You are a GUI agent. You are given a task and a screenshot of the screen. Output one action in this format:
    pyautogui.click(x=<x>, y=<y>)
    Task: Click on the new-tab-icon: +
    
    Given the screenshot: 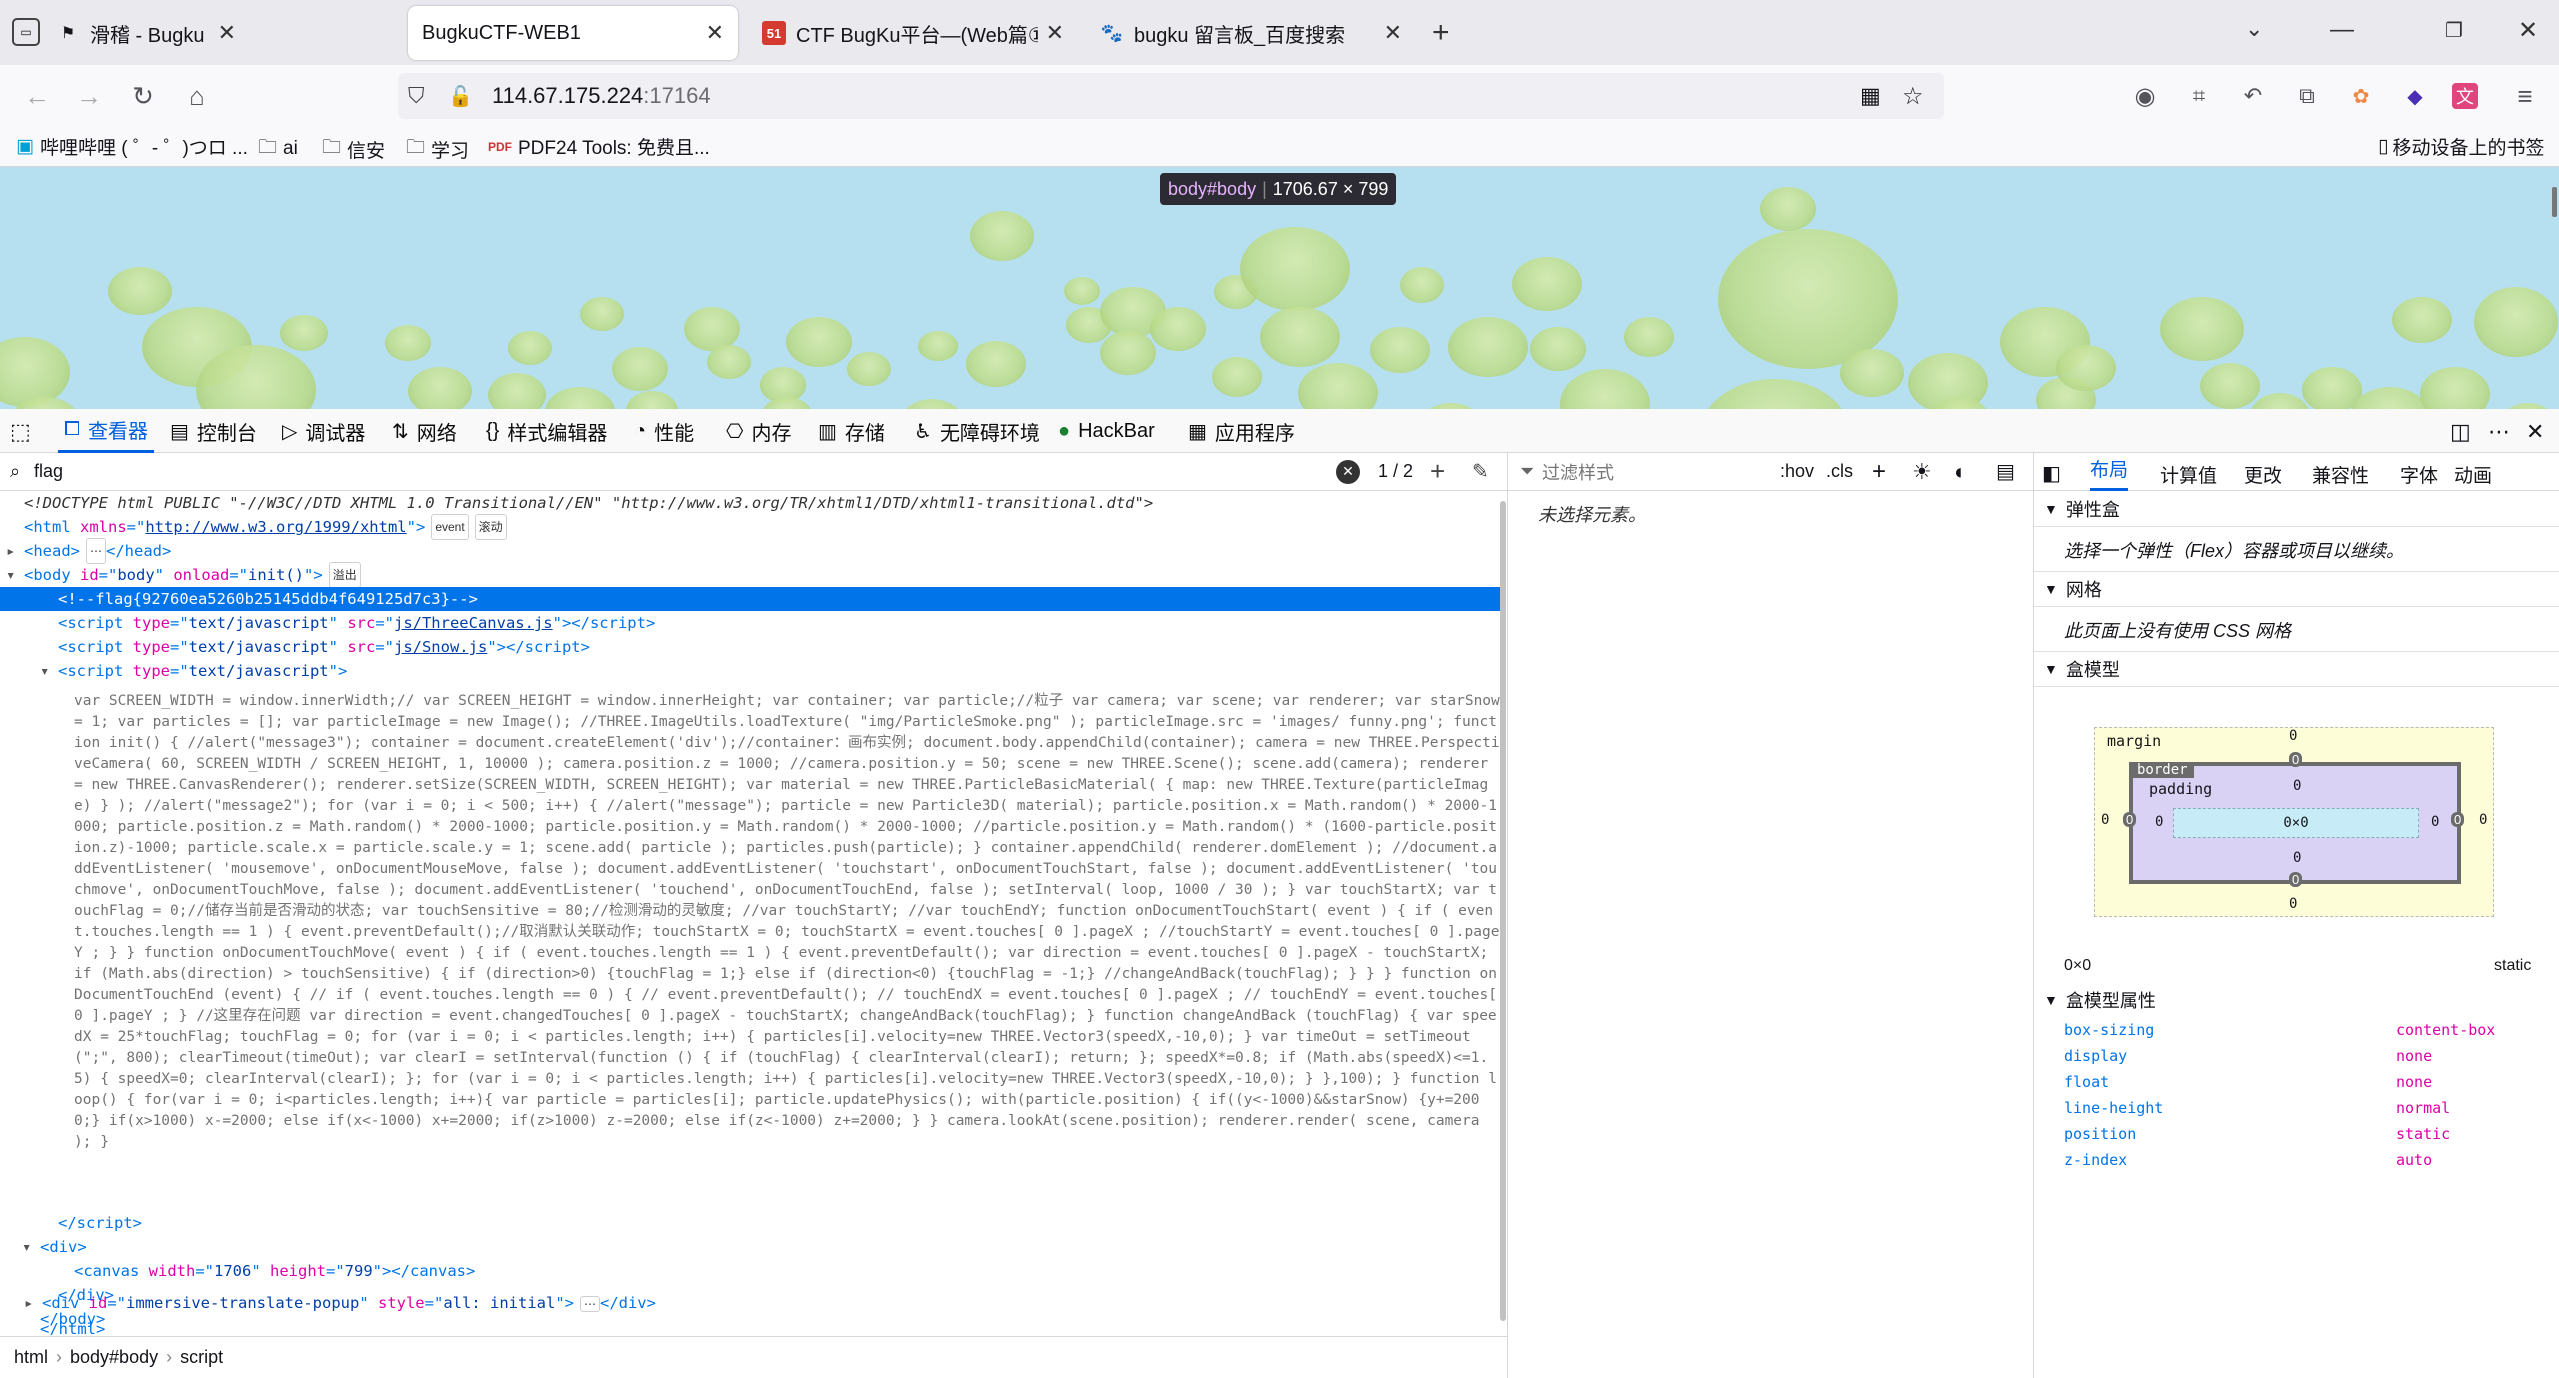 What is the action you would take?
    pyautogui.click(x=1441, y=33)
    